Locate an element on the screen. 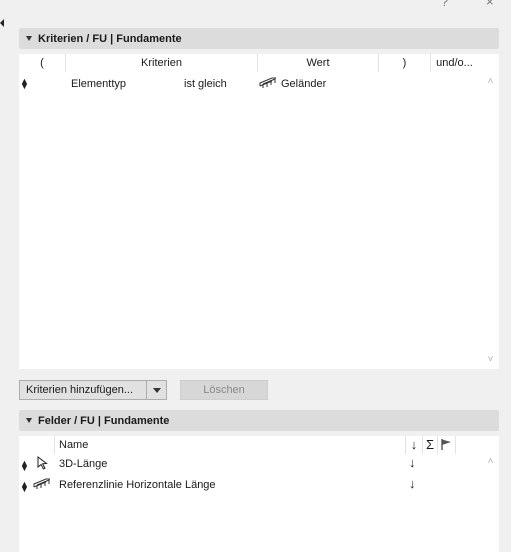  col-header-paren-close: ) is located at coordinates (405, 63).